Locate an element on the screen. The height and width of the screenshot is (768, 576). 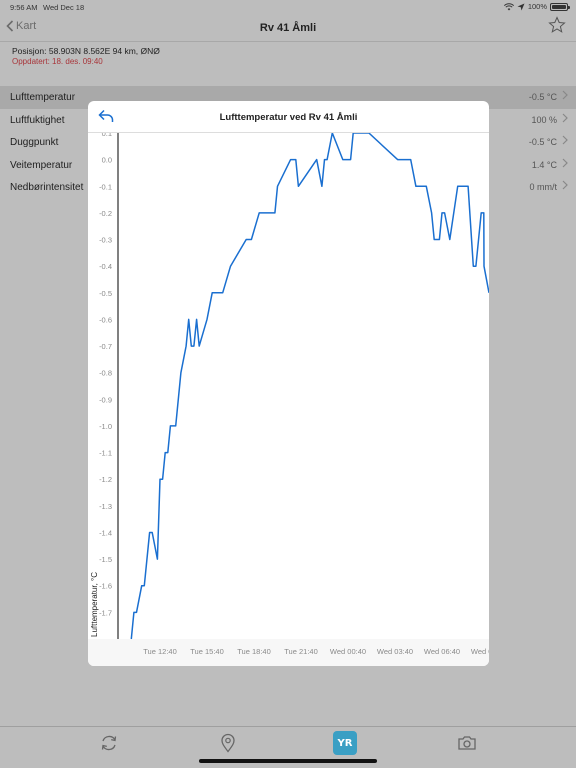
y-tick-label: -1.6 is located at coordinates (105, 586).